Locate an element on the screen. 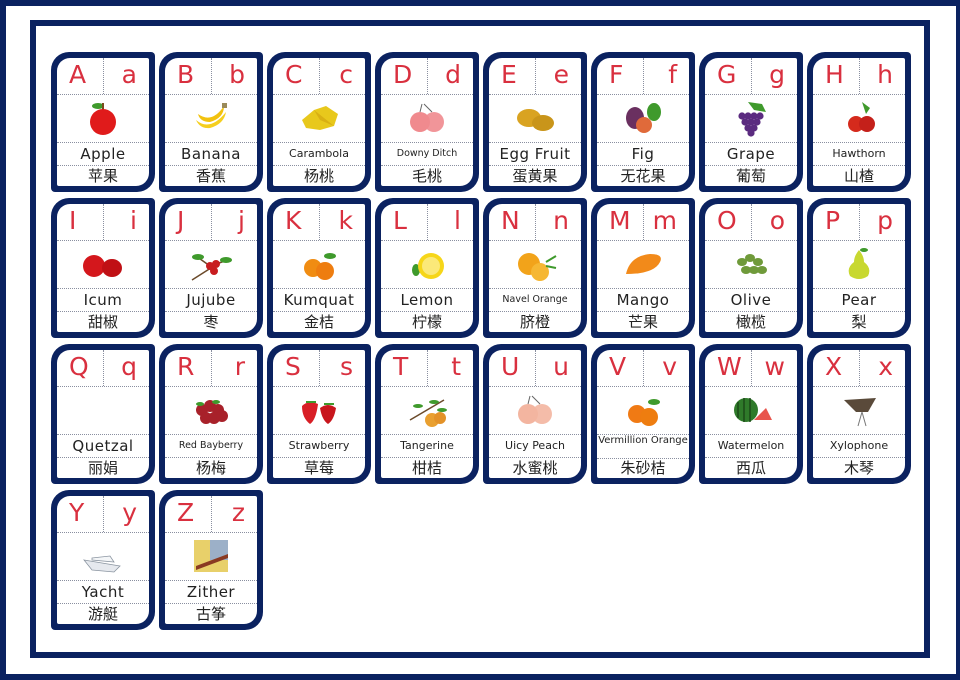 This screenshot has height=680, width=960. english-word: Mango is located at coordinates (643, 300).